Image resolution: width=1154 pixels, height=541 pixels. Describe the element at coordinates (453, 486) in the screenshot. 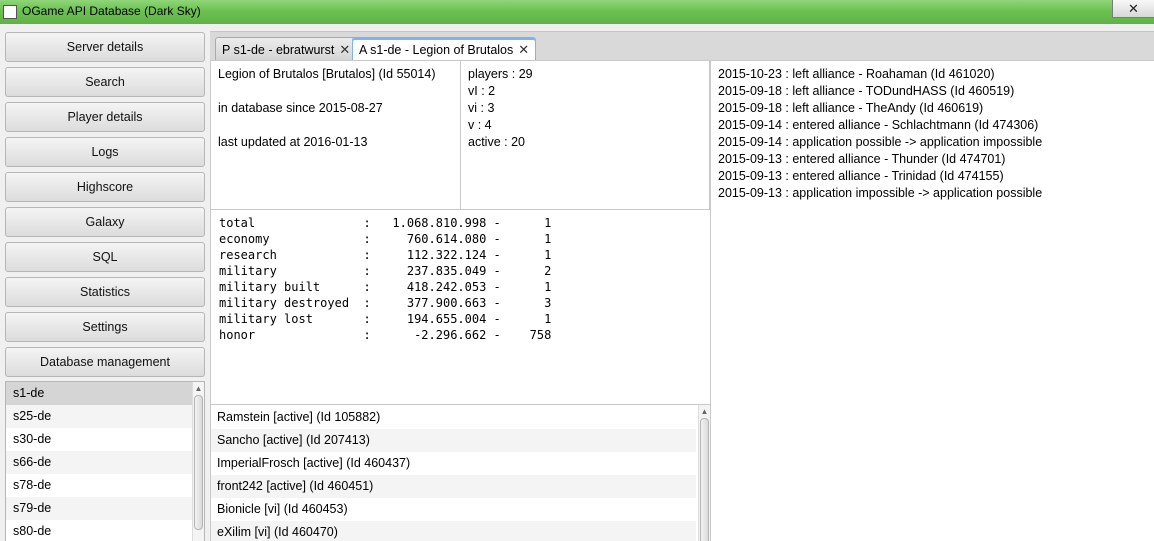

I see `member-item: front242 [active] (Id 460451)` at that location.